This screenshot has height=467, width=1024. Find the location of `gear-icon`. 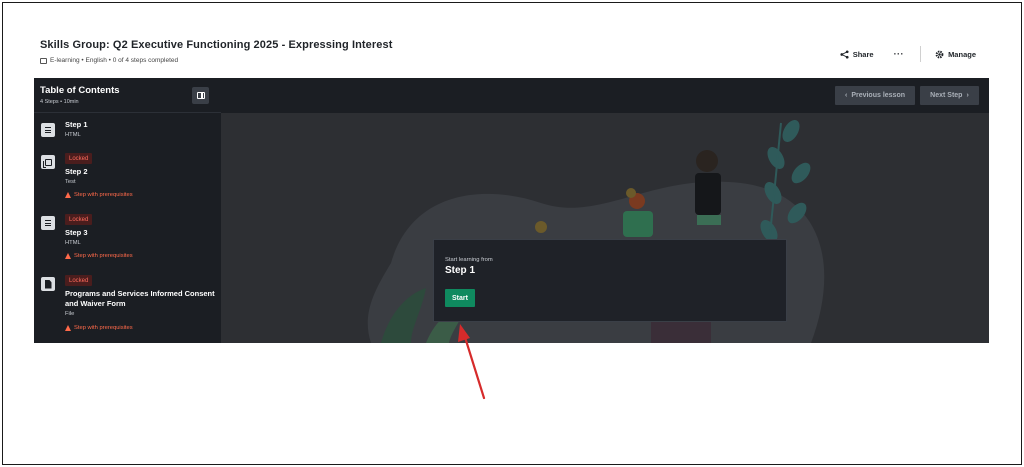

gear-icon is located at coordinates (939, 54).